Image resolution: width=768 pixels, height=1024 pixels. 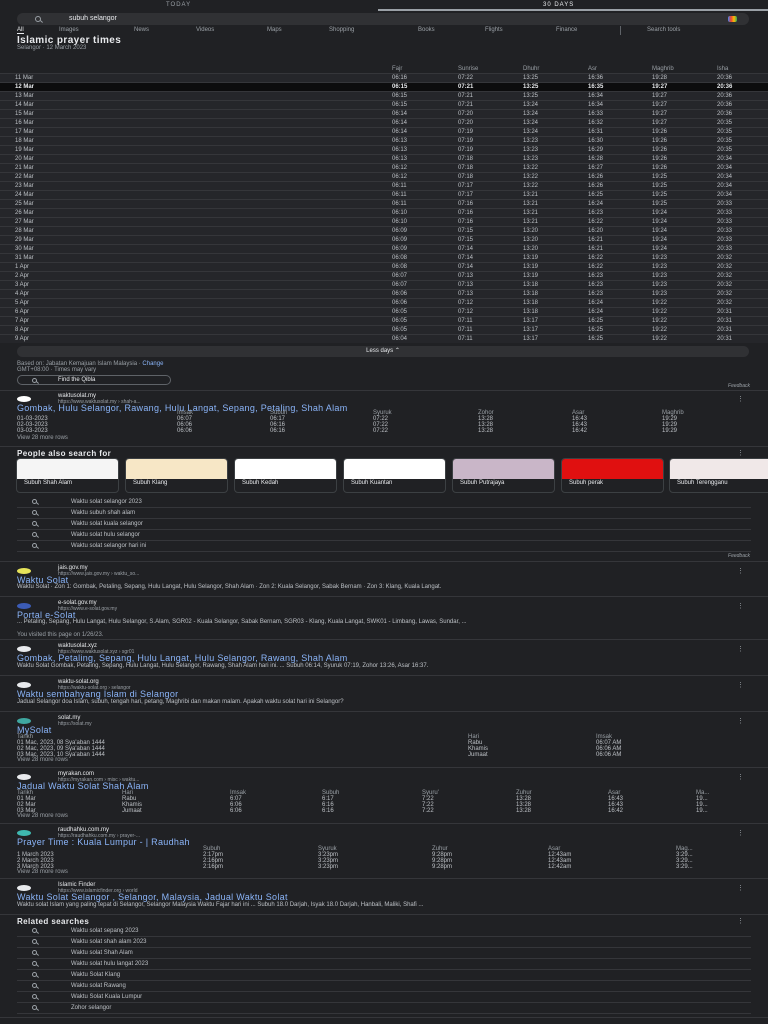 I want to click on column-header: Fajr, so click(x=397, y=69).